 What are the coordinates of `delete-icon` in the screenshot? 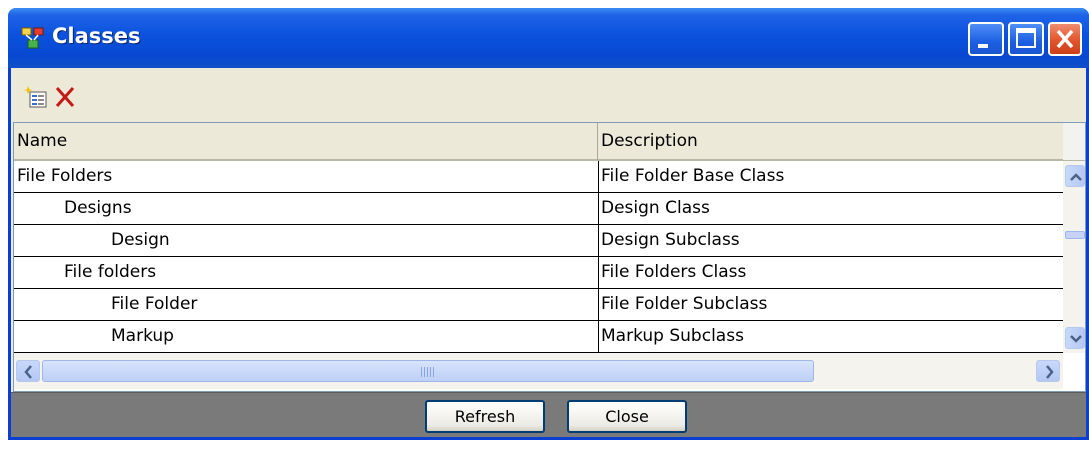 It's located at (66, 97).